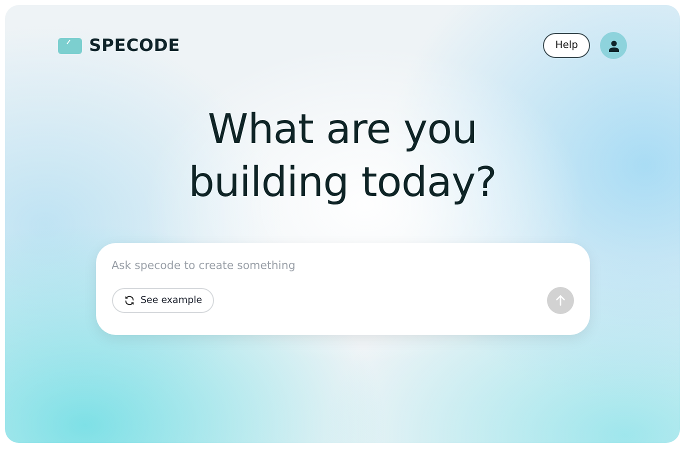  I want to click on logo-icon, so click(70, 46).